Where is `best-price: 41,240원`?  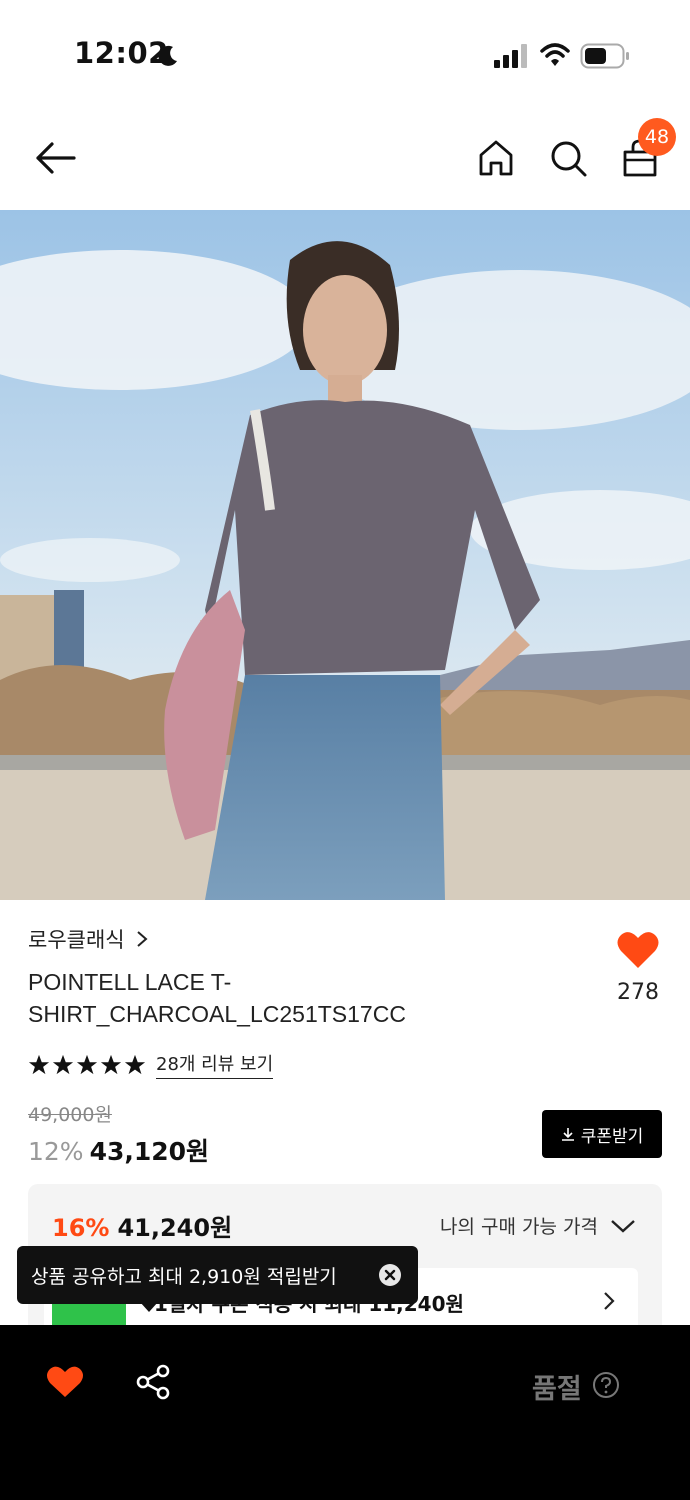 best-price: 41,240원 is located at coordinates (175, 1228).